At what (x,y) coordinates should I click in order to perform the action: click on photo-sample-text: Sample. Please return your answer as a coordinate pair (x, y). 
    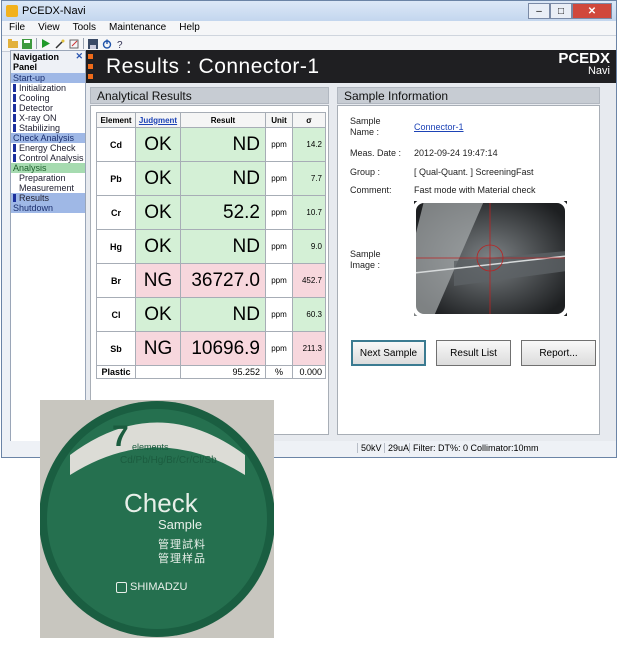
    Looking at the image, I should click on (180, 524).